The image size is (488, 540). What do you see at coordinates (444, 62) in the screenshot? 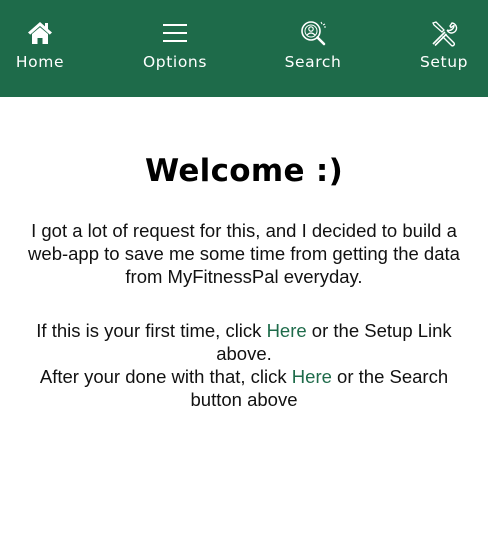
I see `nav-setup-label: Setup` at bounding box center [444, 62].